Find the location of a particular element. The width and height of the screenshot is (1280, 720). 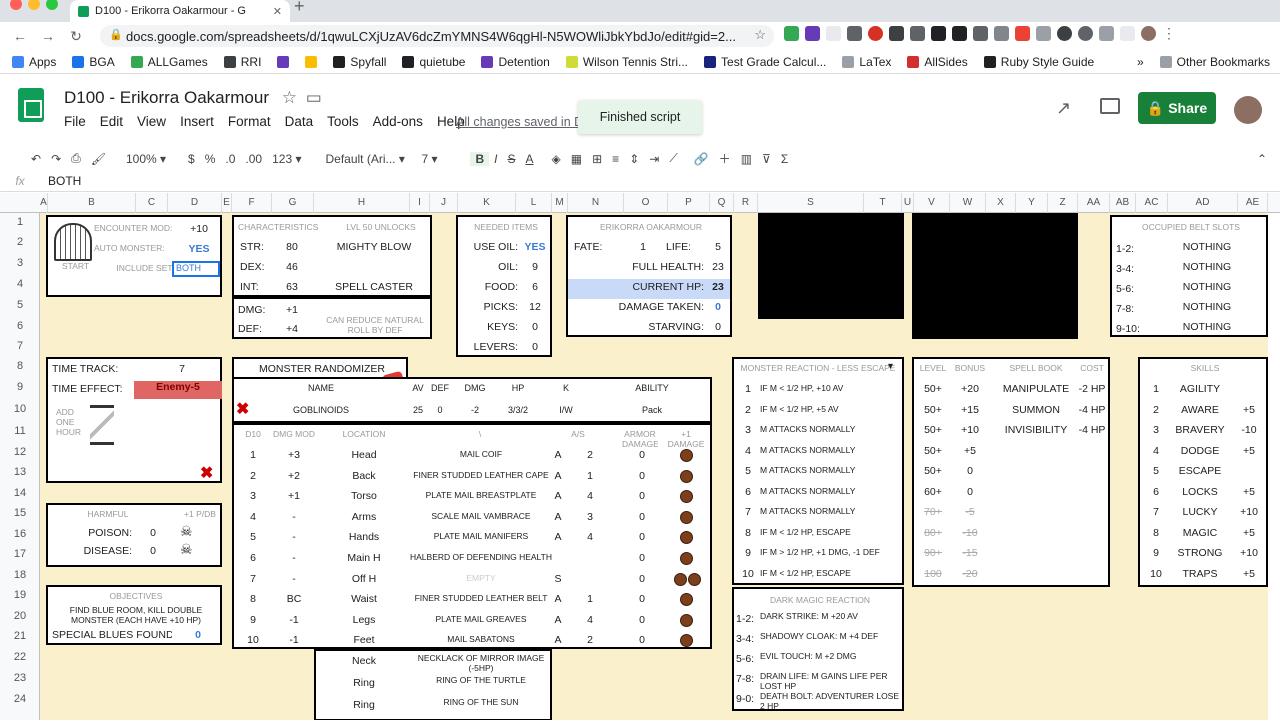

row-header: 18 is located at coordinates (20, 575).